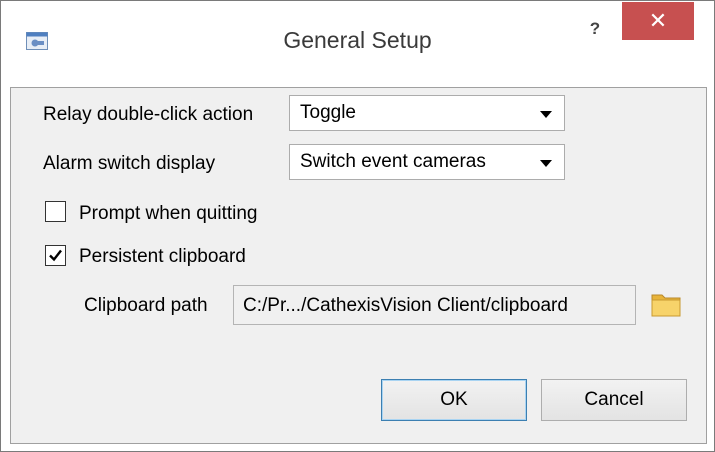  I want to click on persistent-clipboard-checkbox, so click(55, 255).